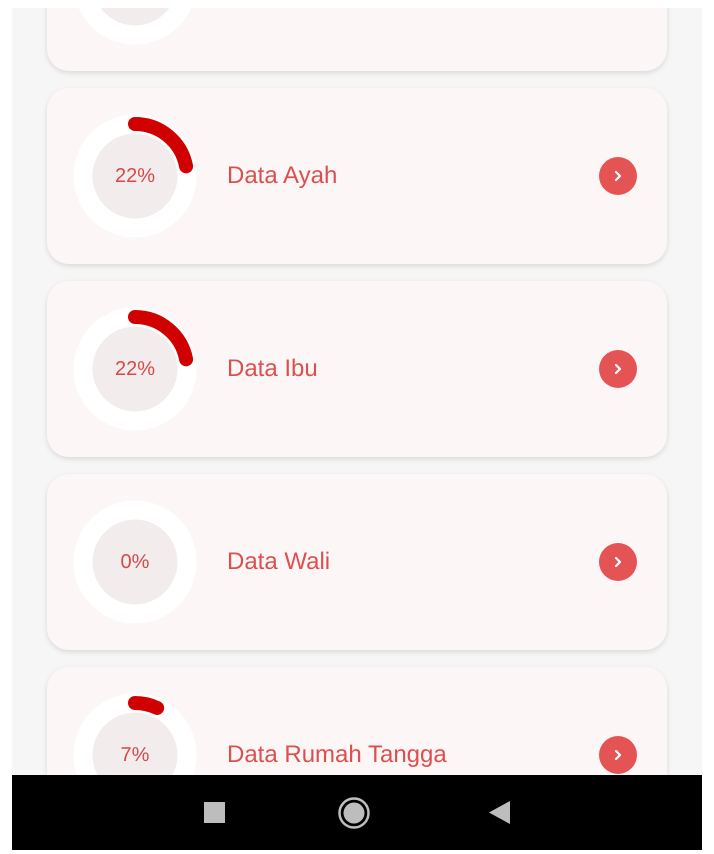  I want to click on card-title: Data Ibu, so click(272, 369).